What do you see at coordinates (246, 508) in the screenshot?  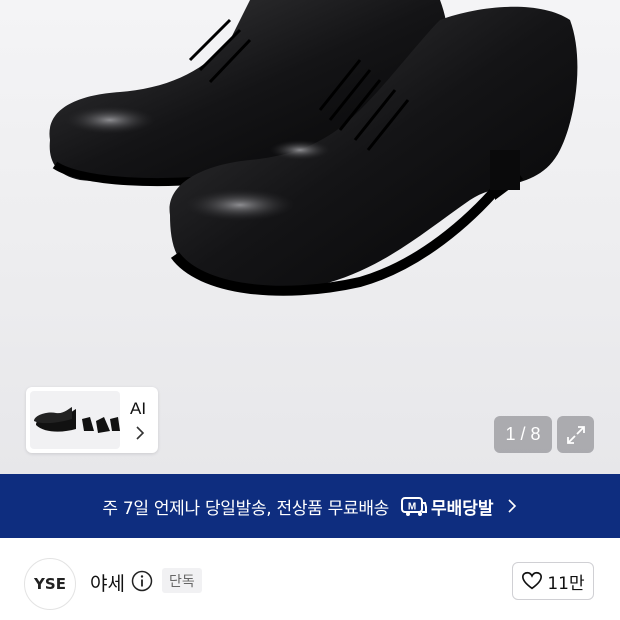 I see `banner-text: 주 7일 언제나 당일발송, 전상품 무료배송` at bounding box center [246, 508].